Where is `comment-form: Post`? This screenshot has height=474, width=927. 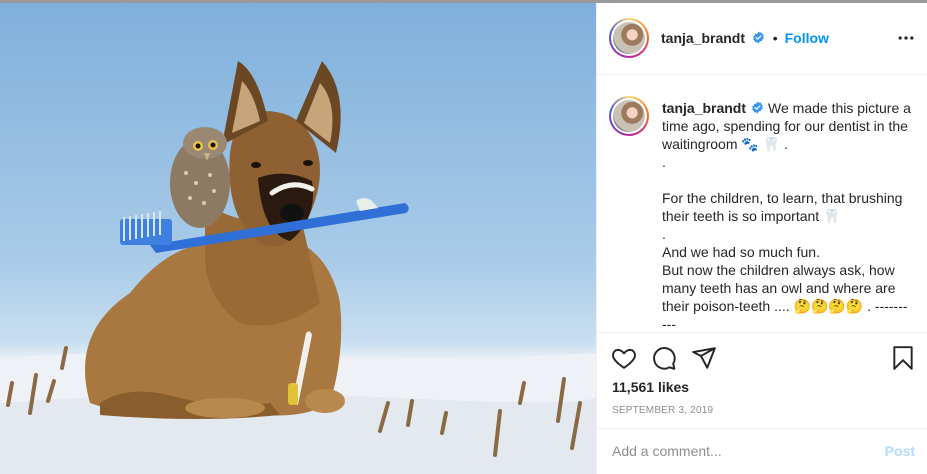
comment-form: Post is located at coordinates (762, 451).